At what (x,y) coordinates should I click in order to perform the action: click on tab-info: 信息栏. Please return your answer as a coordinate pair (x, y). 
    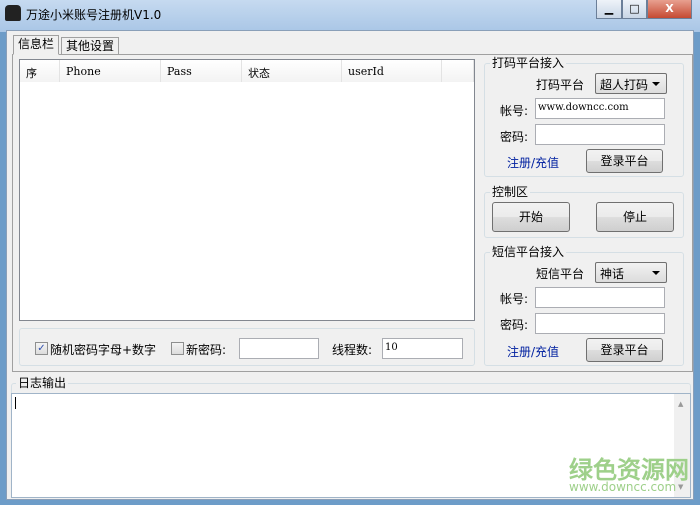
    Looking at the image, I should click on (36, 45).